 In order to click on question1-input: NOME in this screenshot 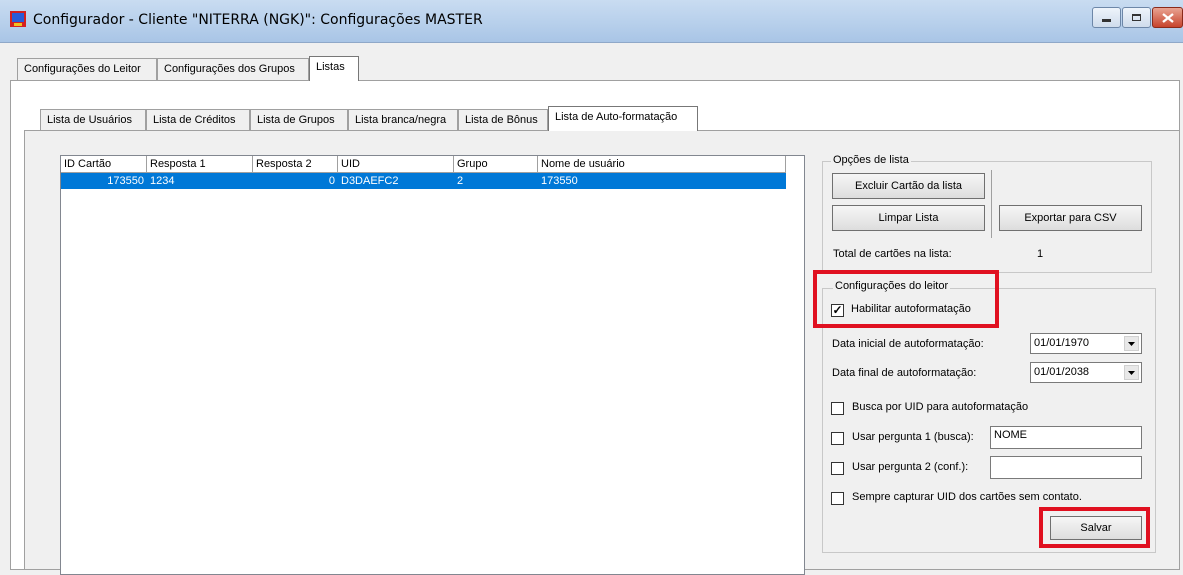, I will do `click(1066, 437)`.